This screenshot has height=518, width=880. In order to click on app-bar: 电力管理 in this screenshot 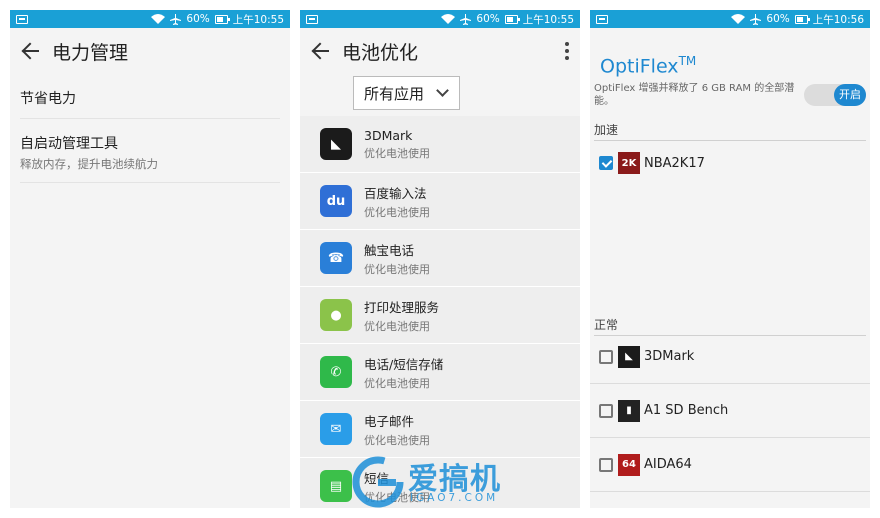, I will do `click(150, 51)`.